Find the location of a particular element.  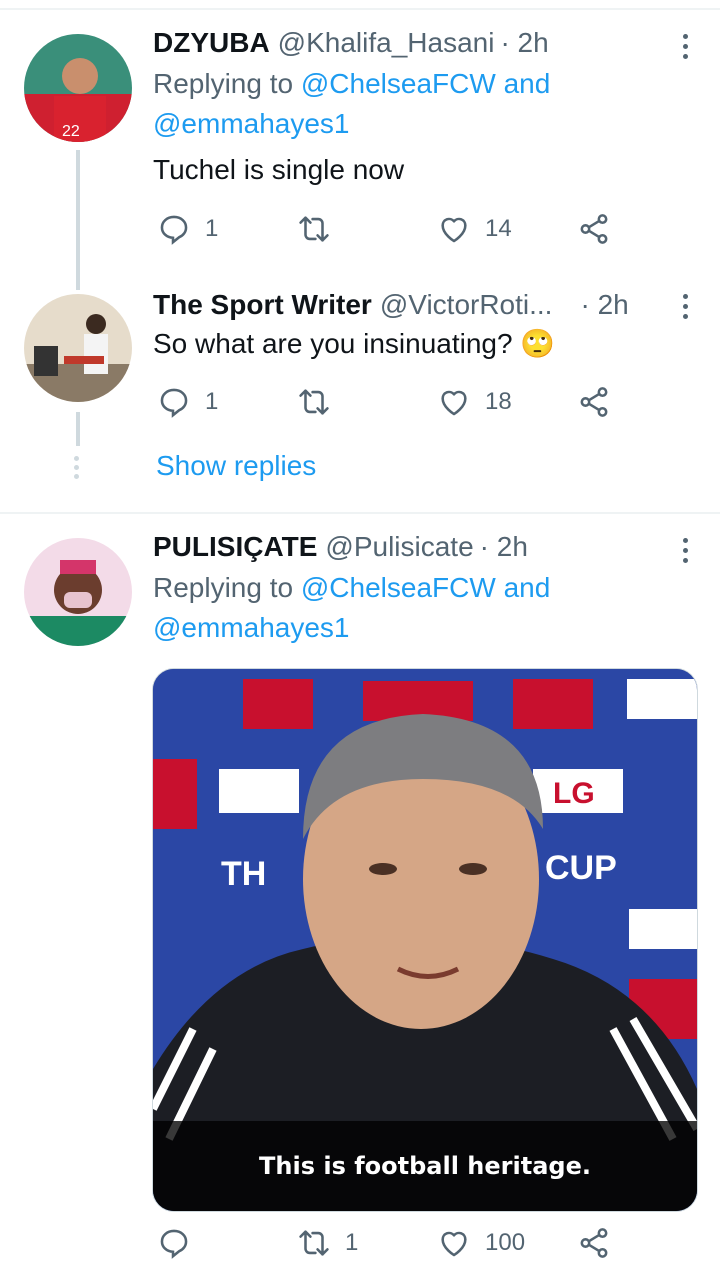

reply-button is located at coordinates (181, 1243).